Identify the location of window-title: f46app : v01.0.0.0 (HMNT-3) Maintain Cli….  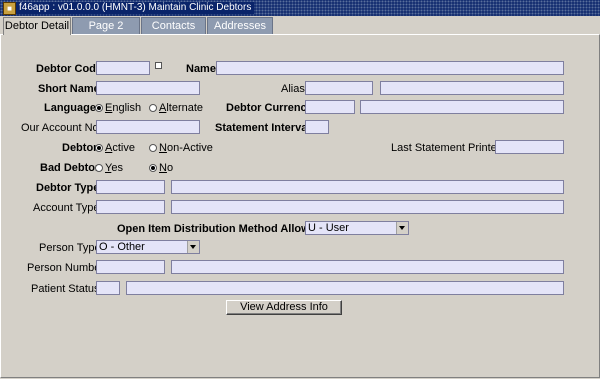
(135, 8).